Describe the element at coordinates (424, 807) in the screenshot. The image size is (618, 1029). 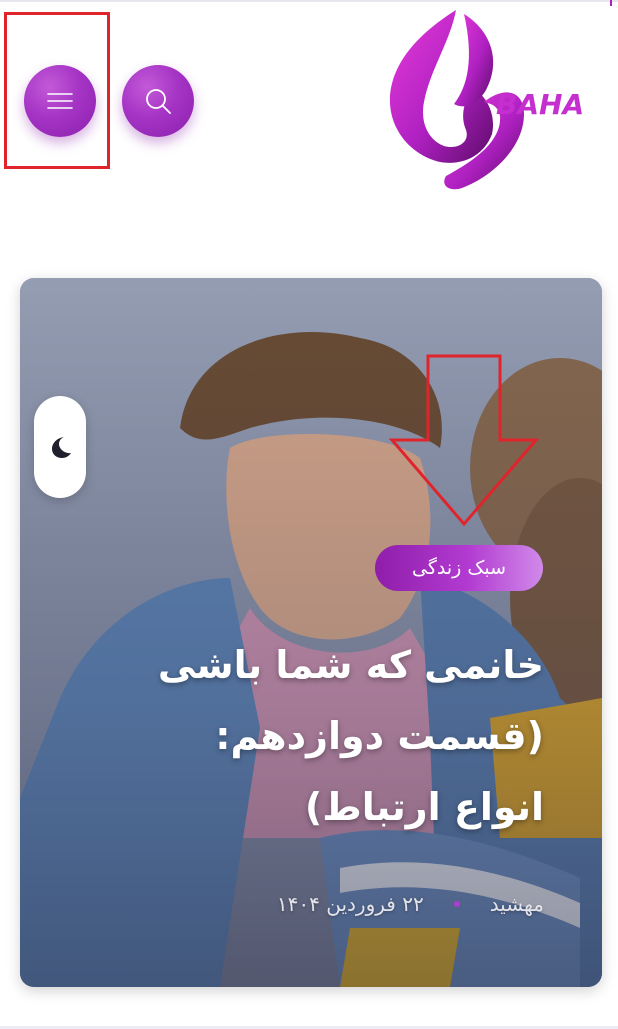
I see `post-title-line: انواع ارتباط)` at that location.